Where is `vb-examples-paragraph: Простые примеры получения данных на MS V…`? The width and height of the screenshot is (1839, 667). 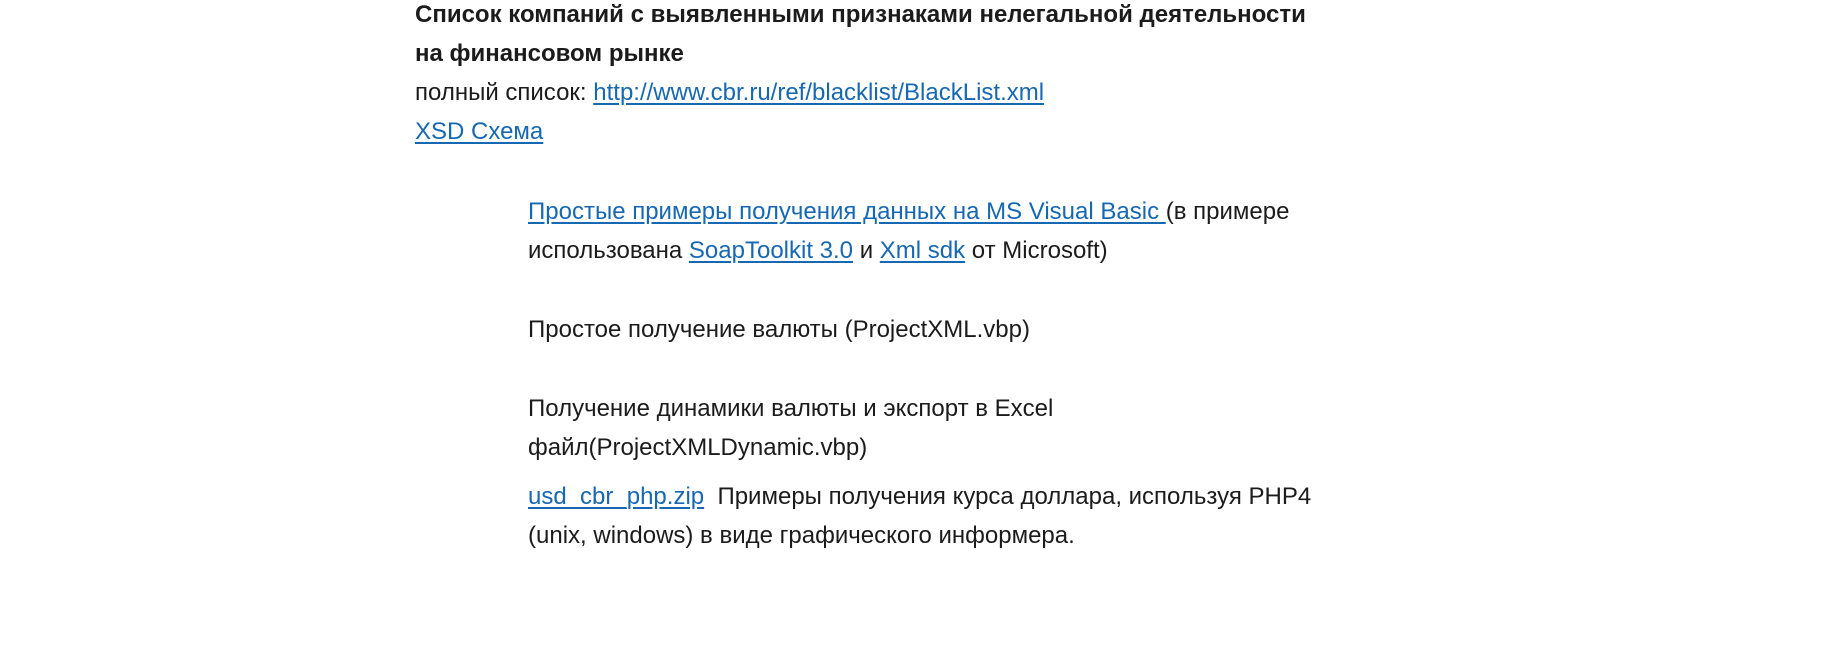 vb-examples-paragraph: Простые примеры получения данных на MS V… is located at coordinates (958, 231).